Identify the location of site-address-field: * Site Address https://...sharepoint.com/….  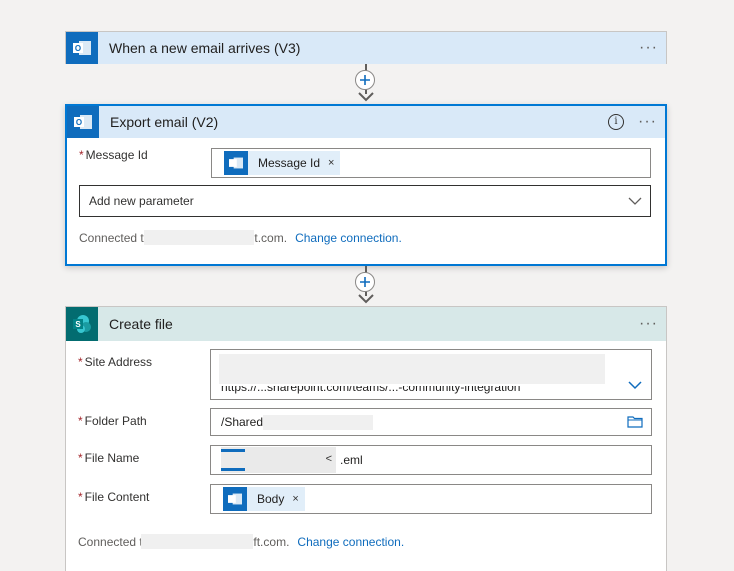
(365, 375).